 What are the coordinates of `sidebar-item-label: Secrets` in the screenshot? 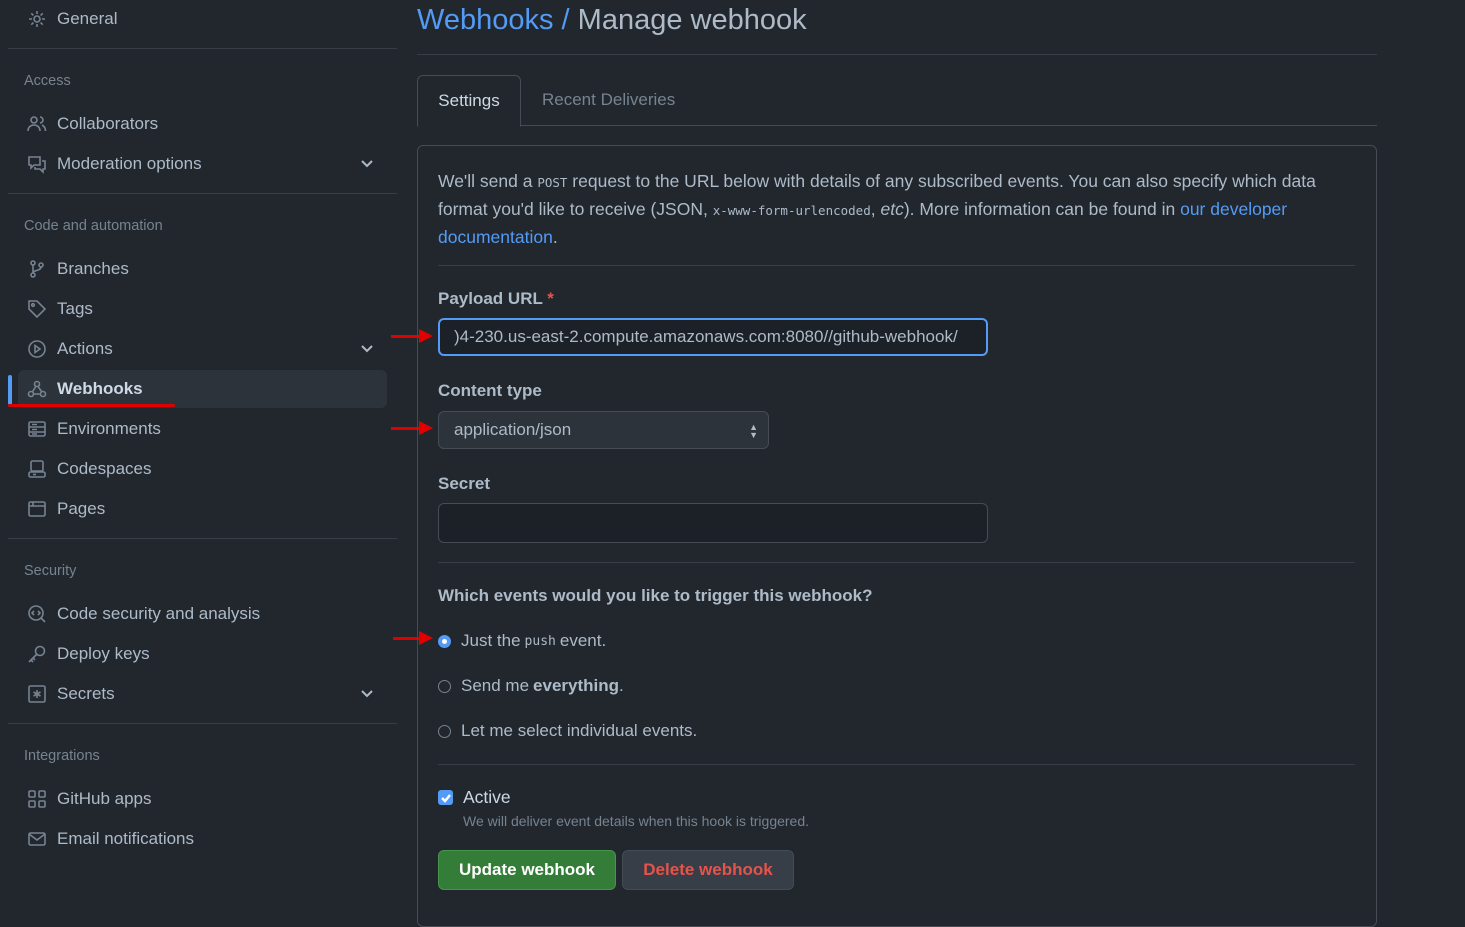 It's located at (86, 693).